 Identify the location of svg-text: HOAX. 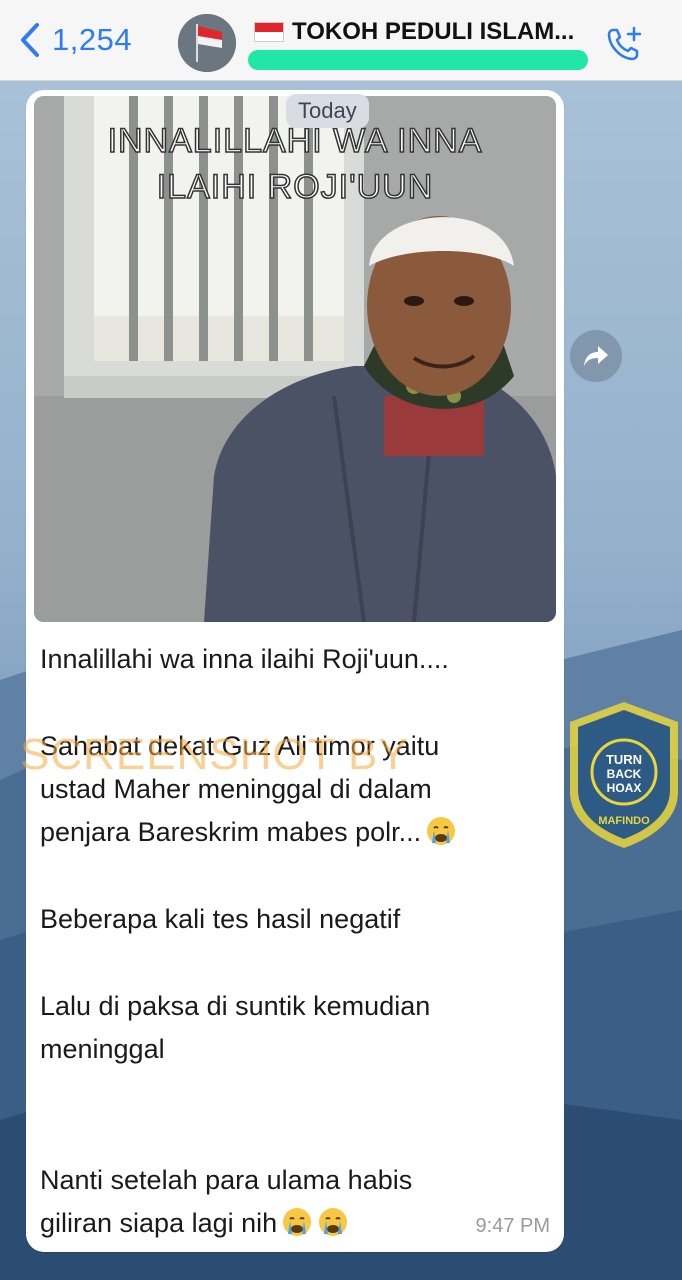
(624, 788).